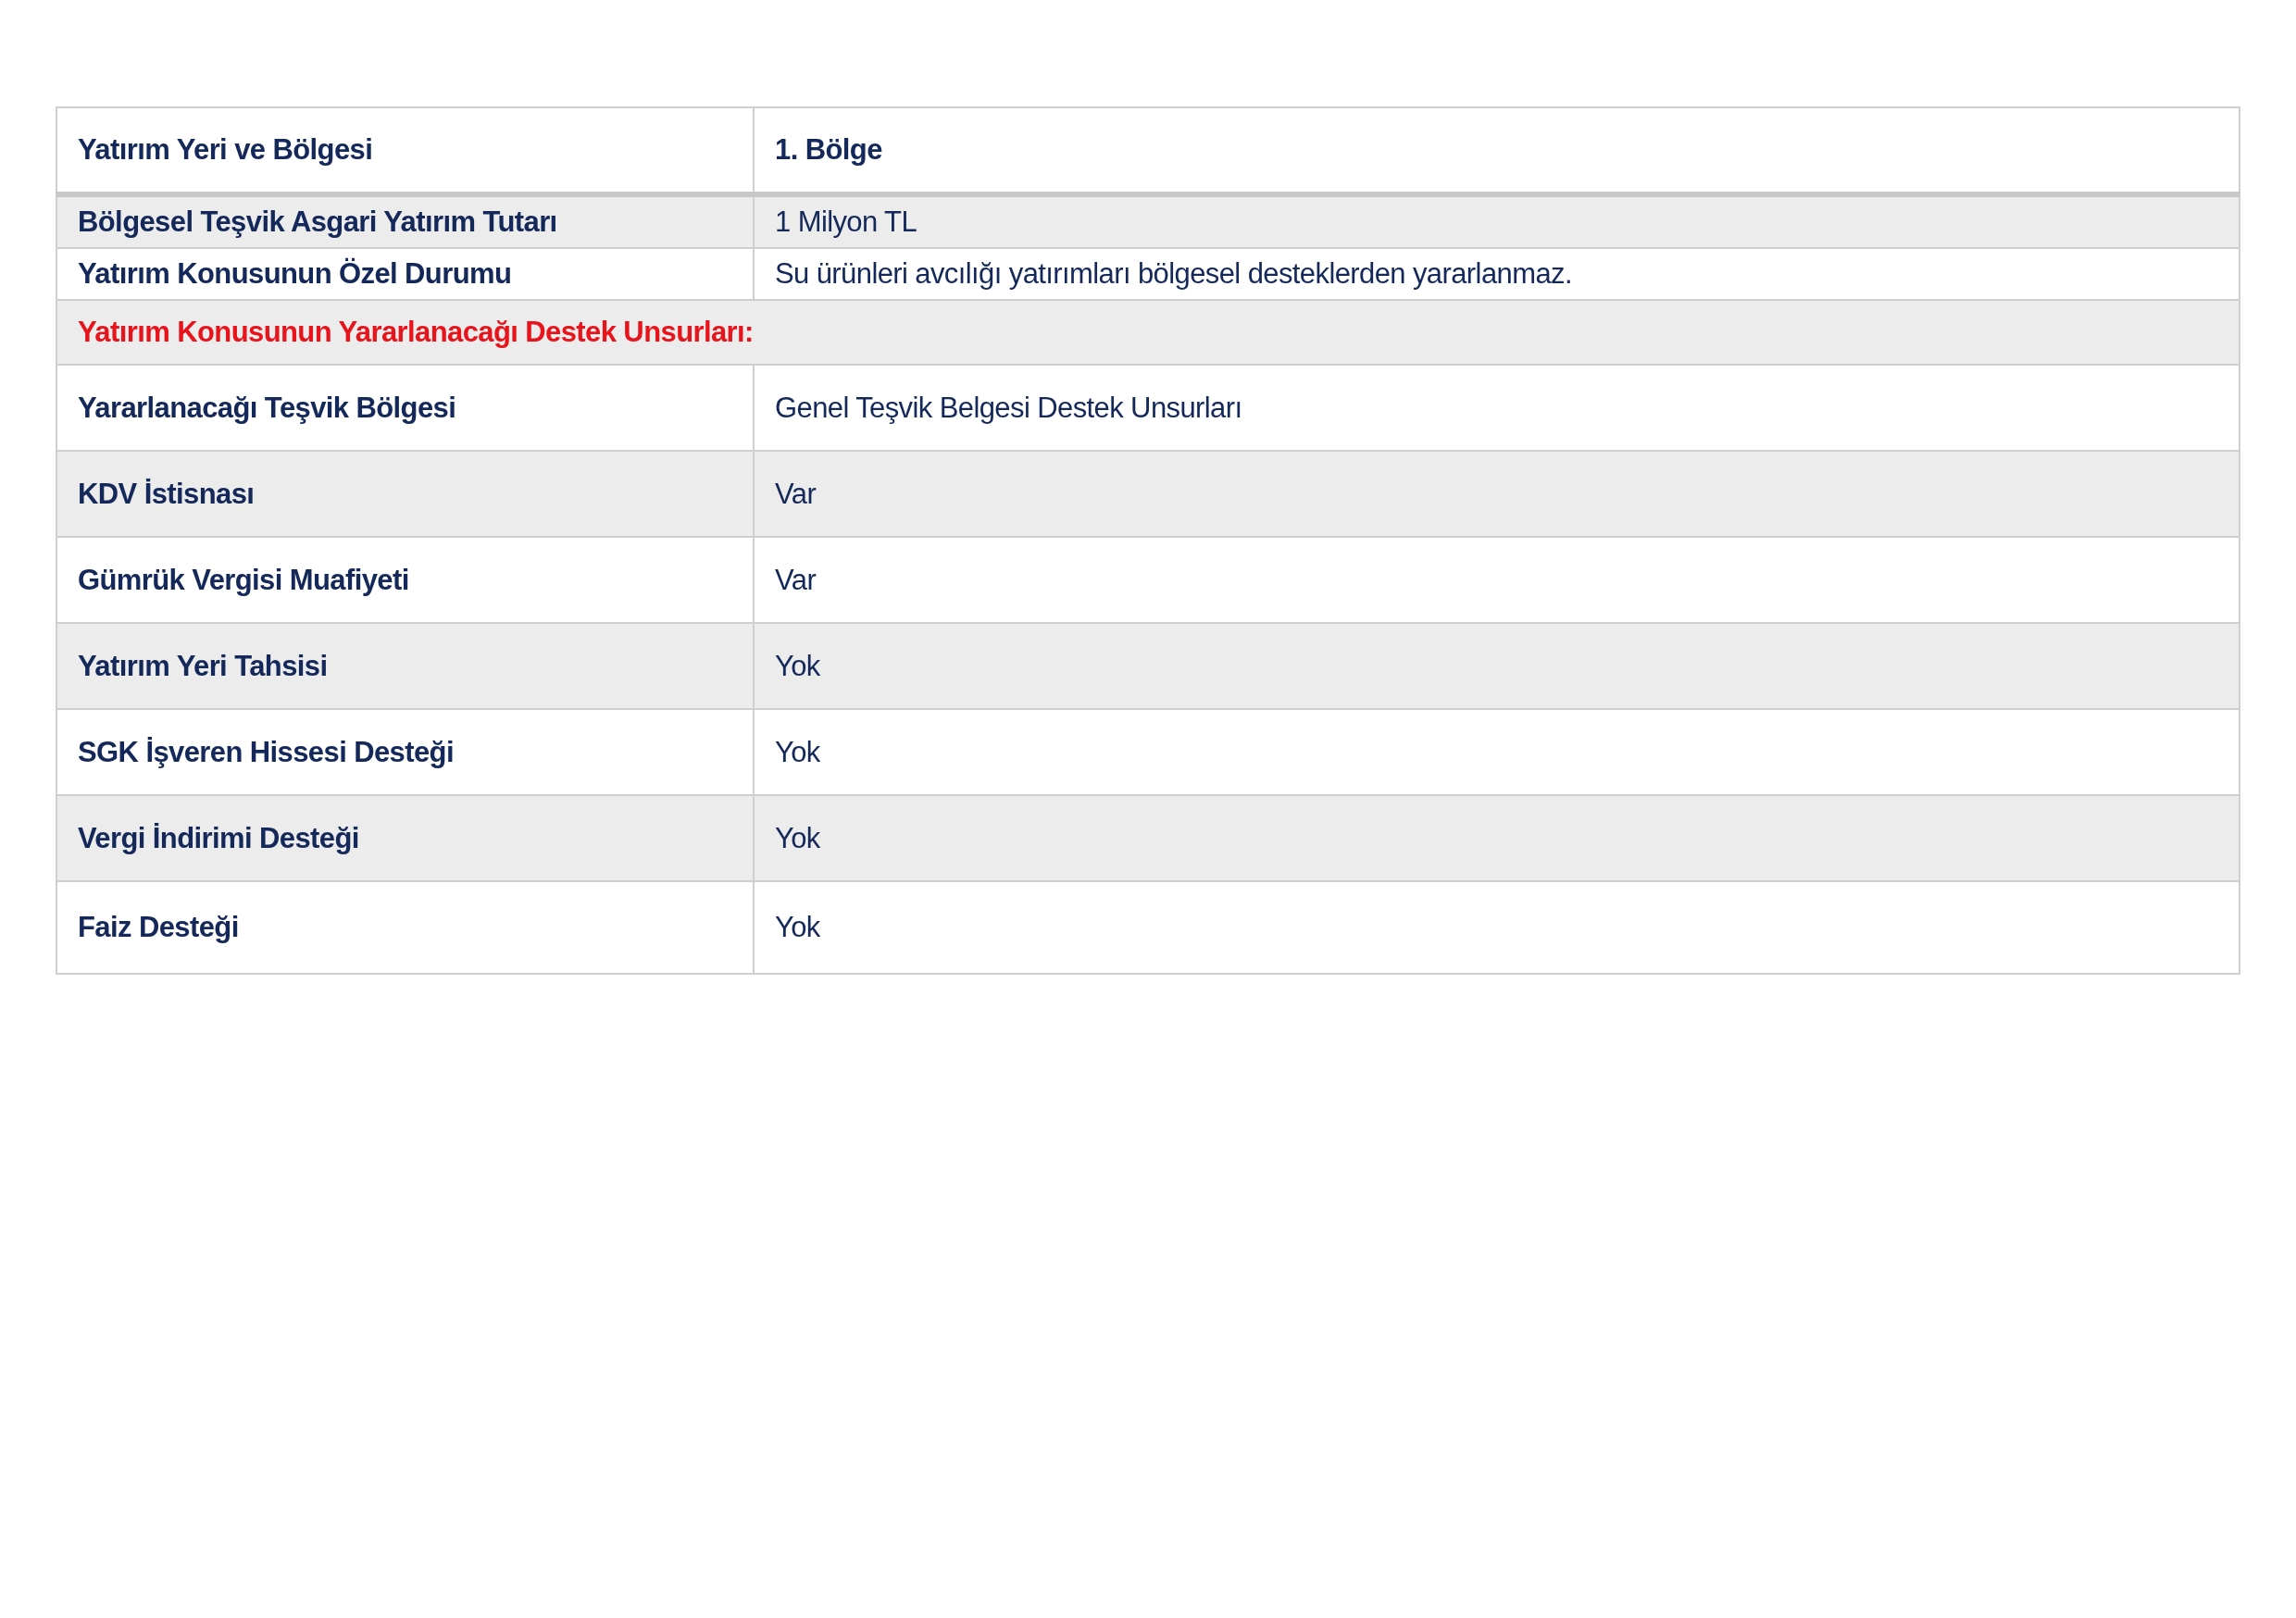  I want to click on row-label: Yatırım Yeri ve Bölgesi, so click(225, 149).